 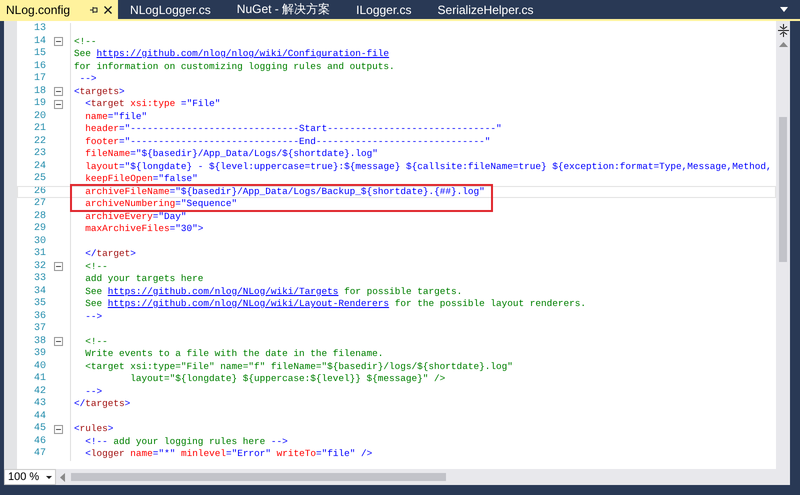 I want to click on editor-tab: NLogLogger.cs, so click(x=171, y=9).